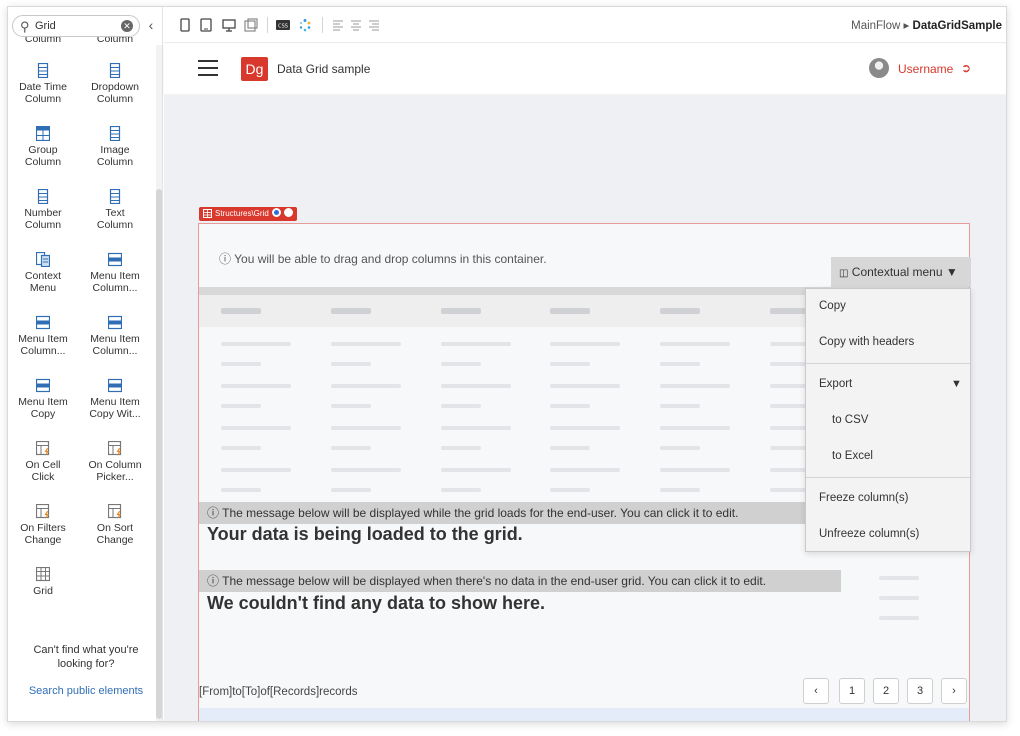 This screenshot has width=1020, height=736. I want to click on menu-divider, so click(888, 363).